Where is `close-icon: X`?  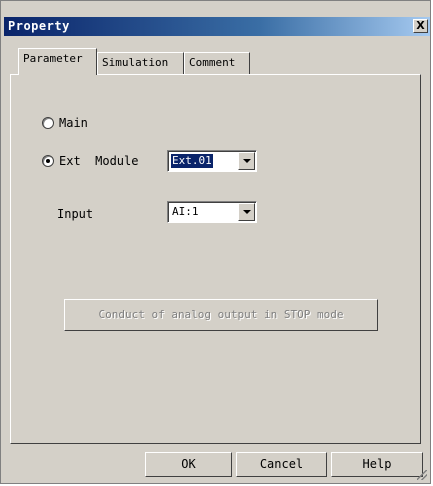
close-icon: X is located at coordinates (420, 25).